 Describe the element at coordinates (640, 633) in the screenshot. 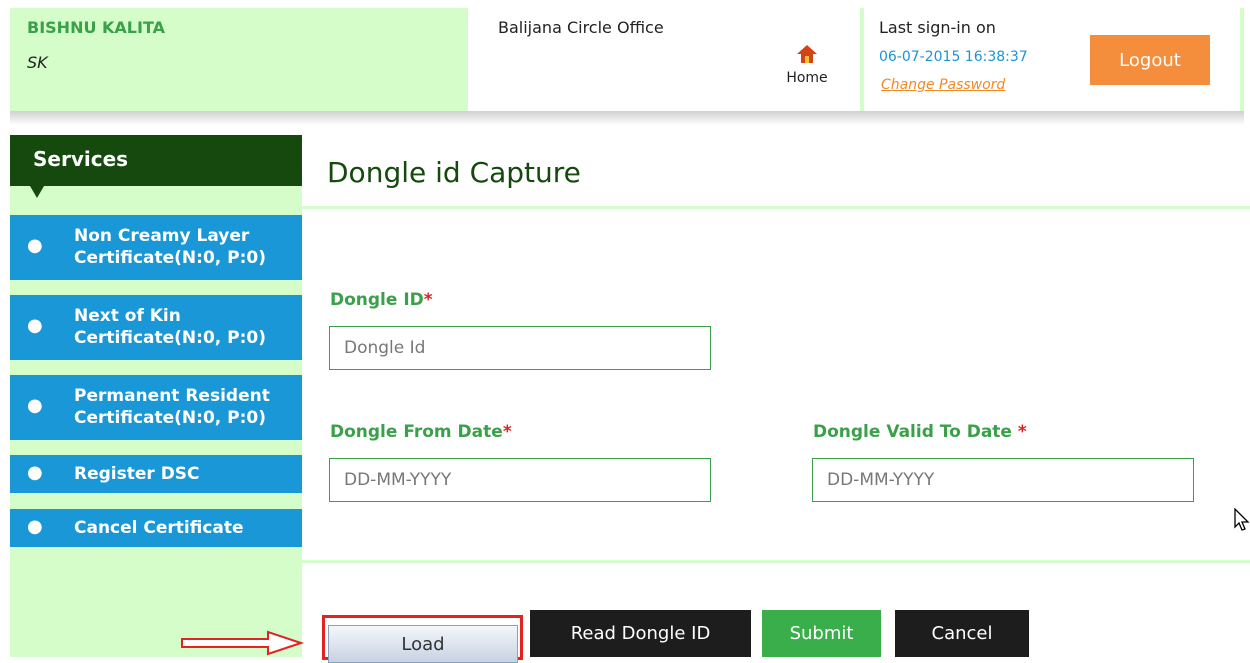

I see `read-dongle-id-button: Read Dongle ID` at that location.